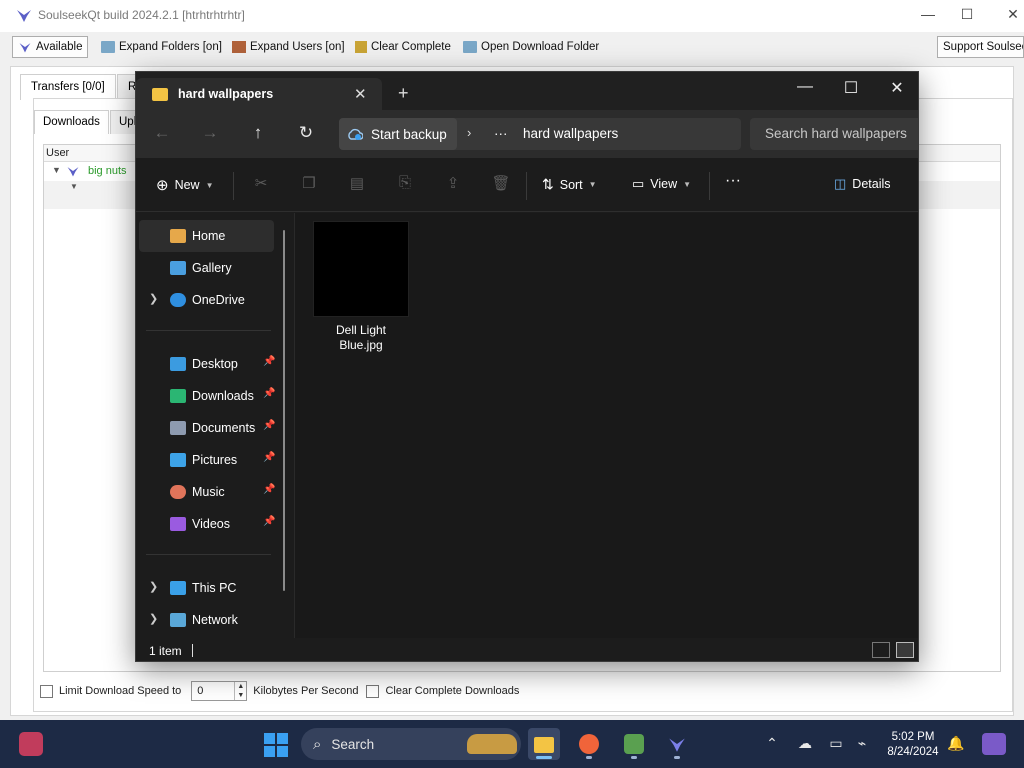 This screenshot has width=1024, height=768. I want to click on available-status-button: Available, so click(50, 47).